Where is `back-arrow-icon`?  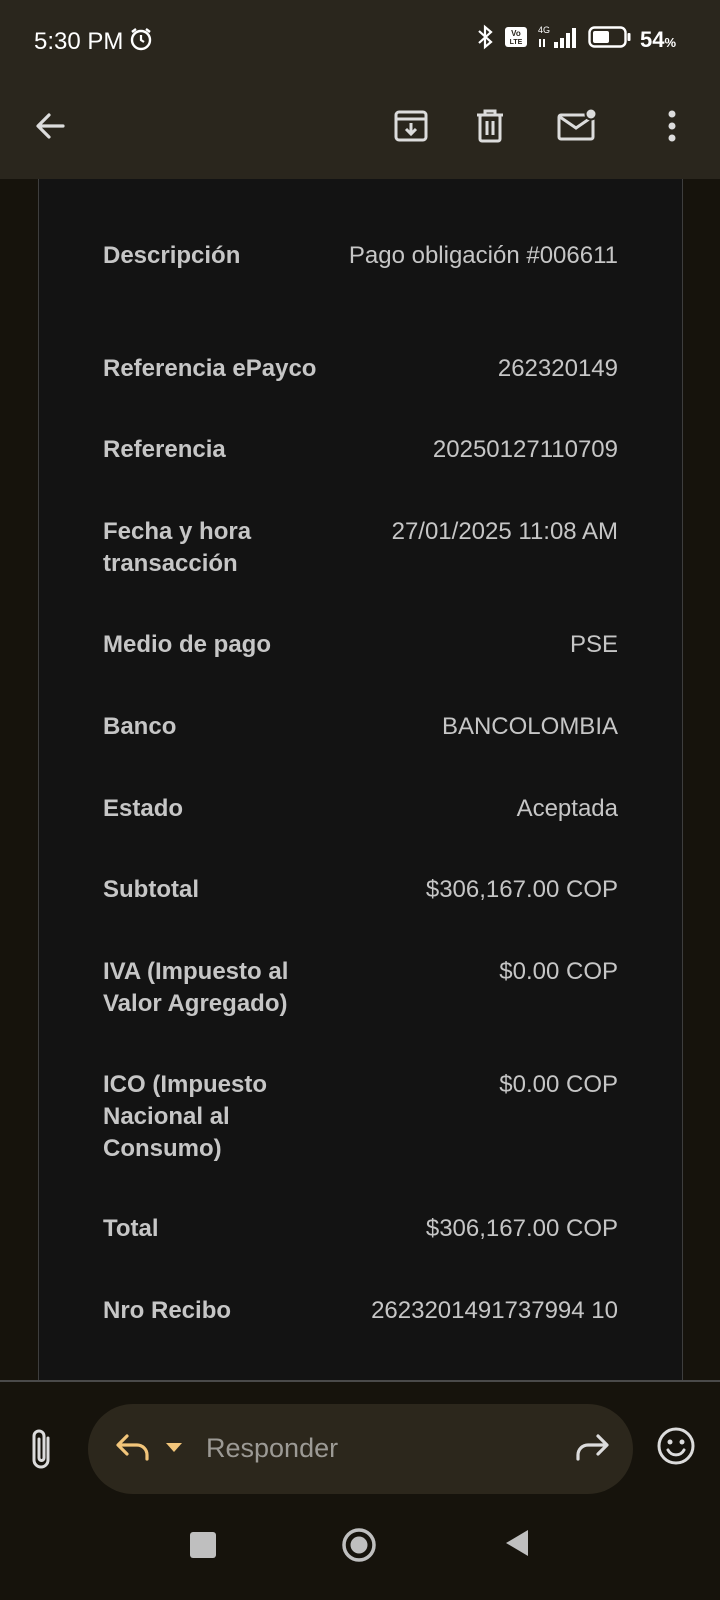
back-arrow-icon is located at coordinates (50, 128).